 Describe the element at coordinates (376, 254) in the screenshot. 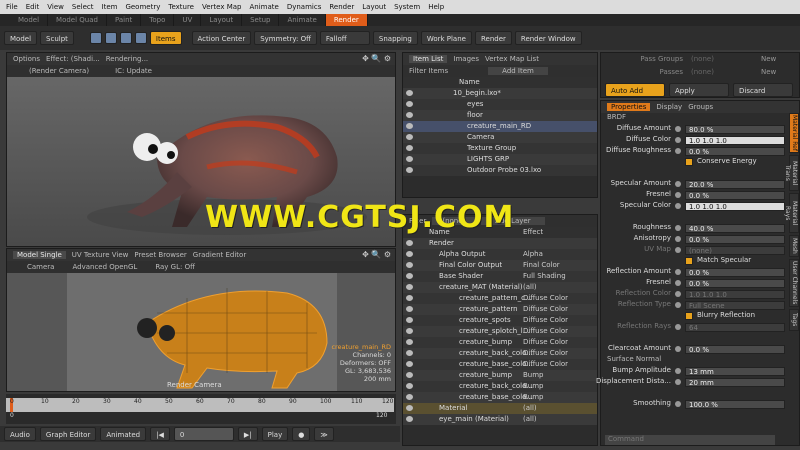

I see `viewport2-nav-icons: ✥ 🔍 ⚙` at that location.